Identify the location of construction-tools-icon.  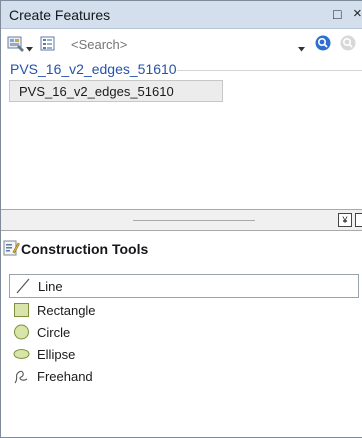
(11, 250).